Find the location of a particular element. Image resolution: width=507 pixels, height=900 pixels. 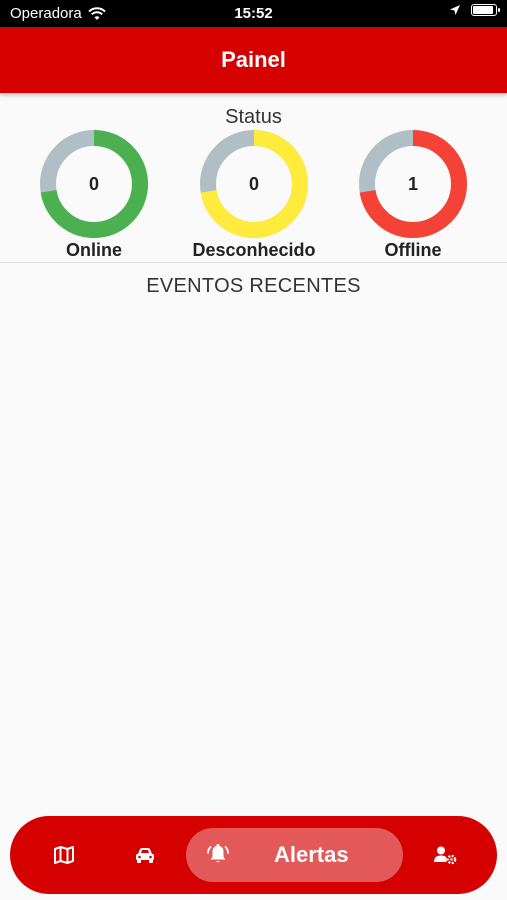

nav-account-settings-button is located at coordinates (445, 855).